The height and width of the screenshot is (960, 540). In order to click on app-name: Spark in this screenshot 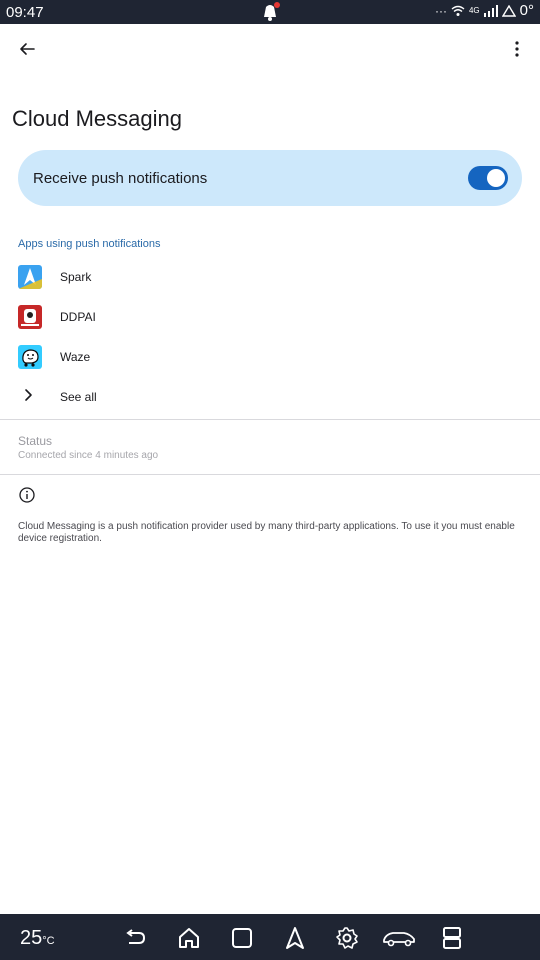, I will do `click(76, 277)`.